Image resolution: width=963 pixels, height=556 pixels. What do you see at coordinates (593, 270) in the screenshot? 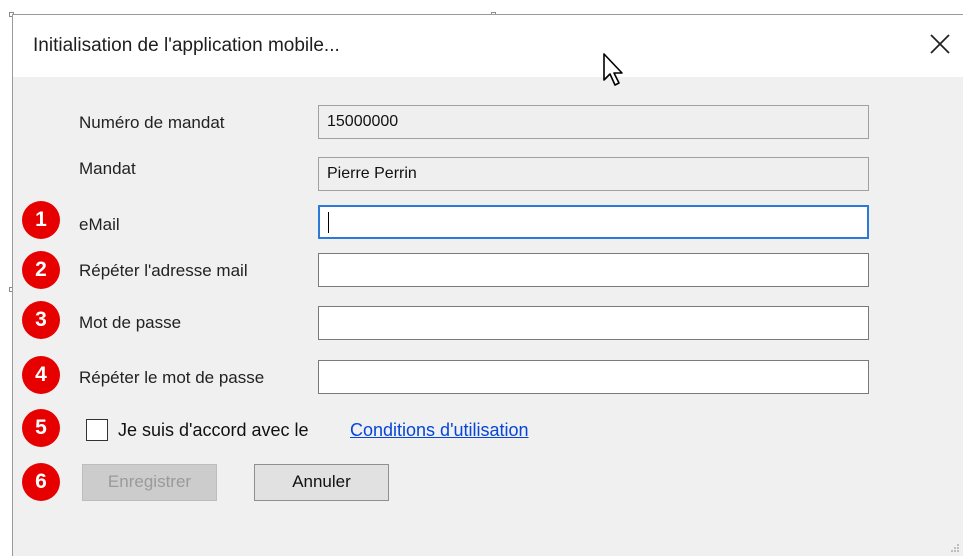
I see `repeat-email-field` at bounding box center [593, 270].